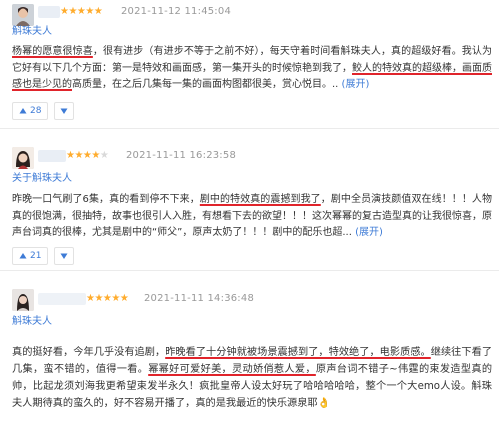 The width and height of the screenshot is (499, 424). What do you see at coordinates (298, 352) in the screenshot?
I see `highlighted-text: 昨晚看了十分钟就被场景震撼到了，特效绝了，电影质感。` at bounding box center [298, 352].